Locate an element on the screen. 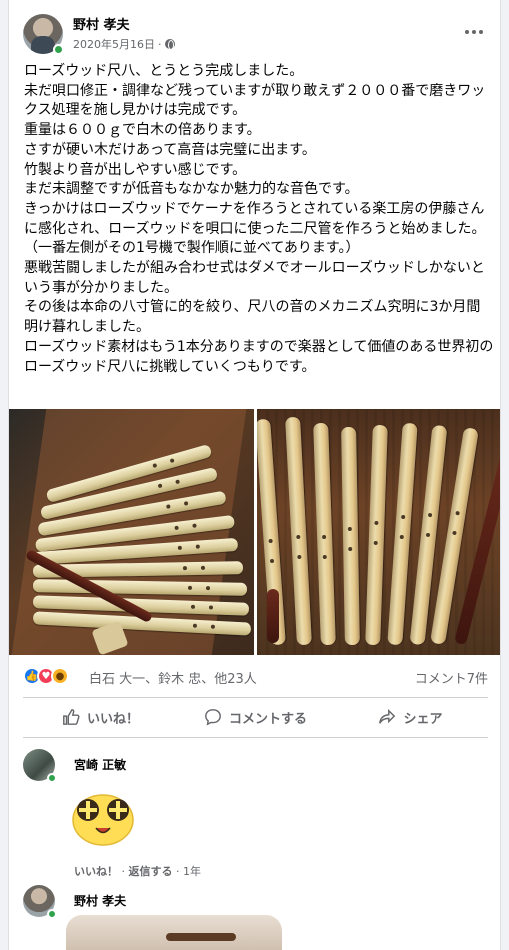 Image resolution: width=509 pixels, height=950 pixels. more-options-button is located at coordinates (474, 32).